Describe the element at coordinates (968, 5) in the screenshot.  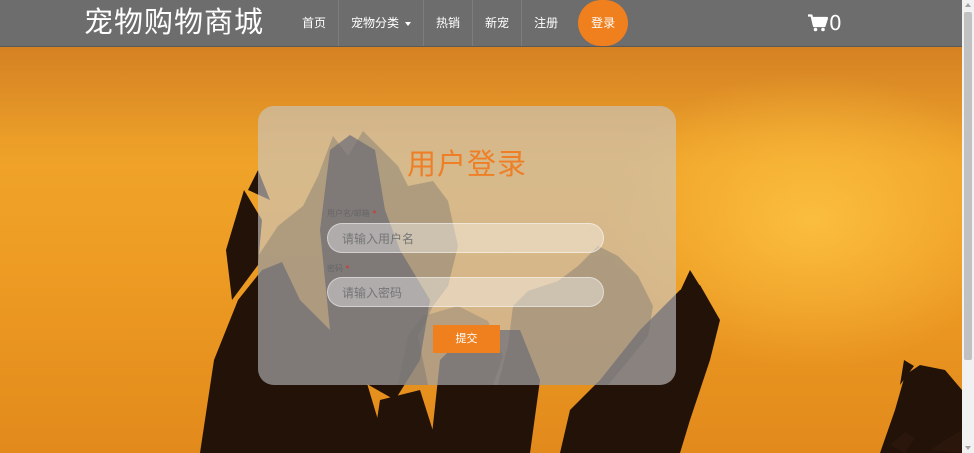
I see `scroll-up-arrow-icon` at that location.